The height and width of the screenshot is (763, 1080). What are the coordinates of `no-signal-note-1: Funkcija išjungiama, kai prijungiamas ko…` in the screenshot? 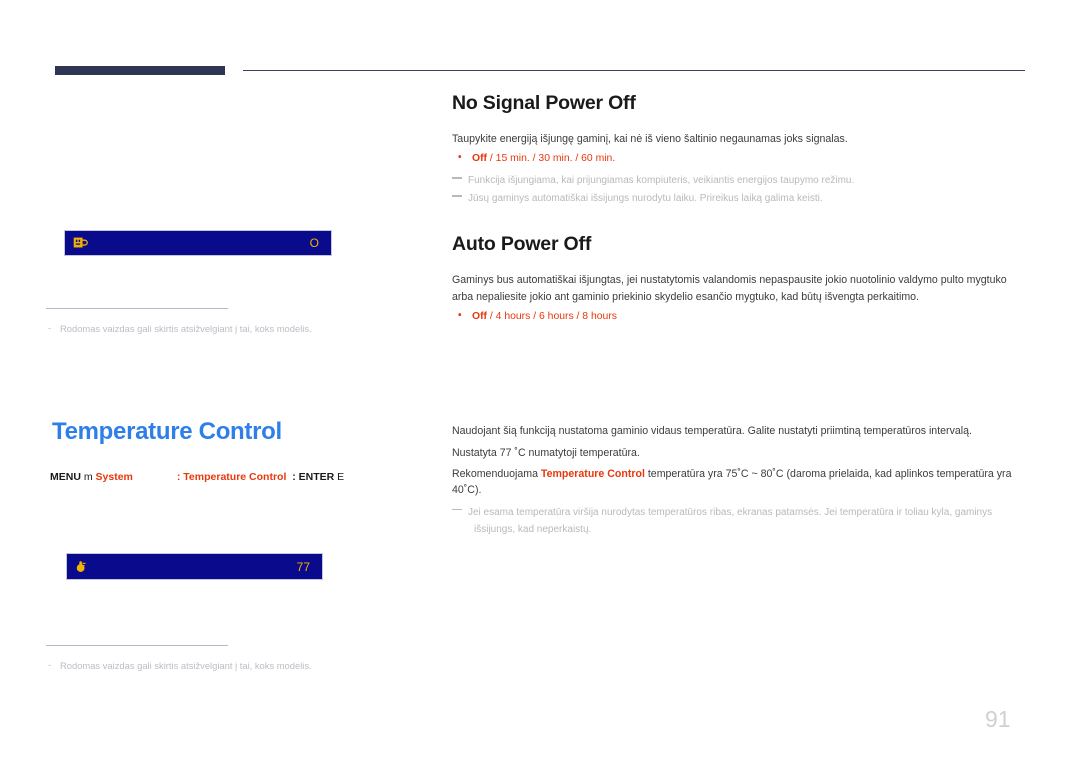 It's located at (738, 181).